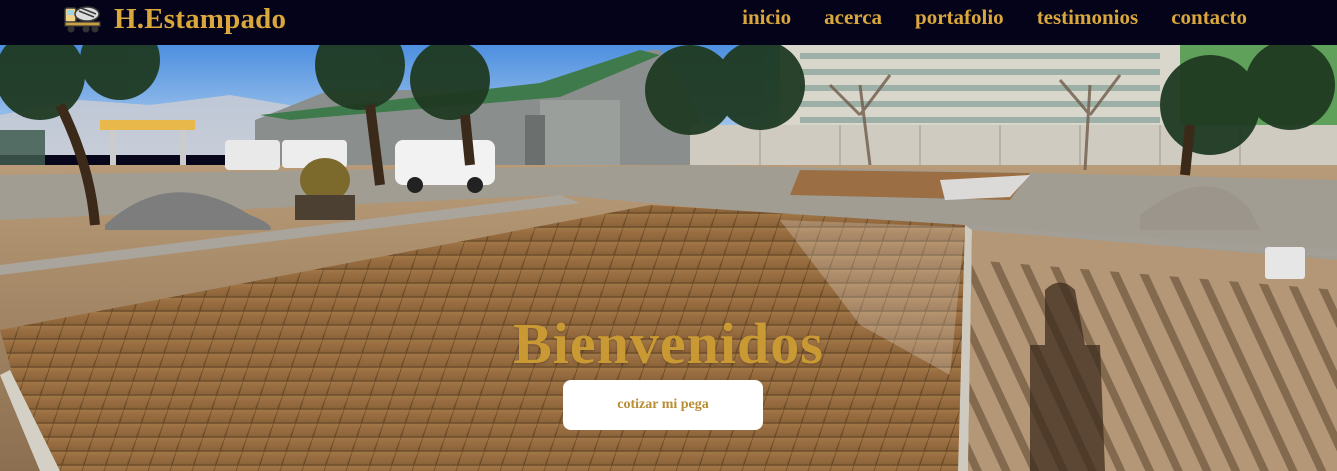  I want to click on concrete-mixer-truck-icon, so click(82, 19).